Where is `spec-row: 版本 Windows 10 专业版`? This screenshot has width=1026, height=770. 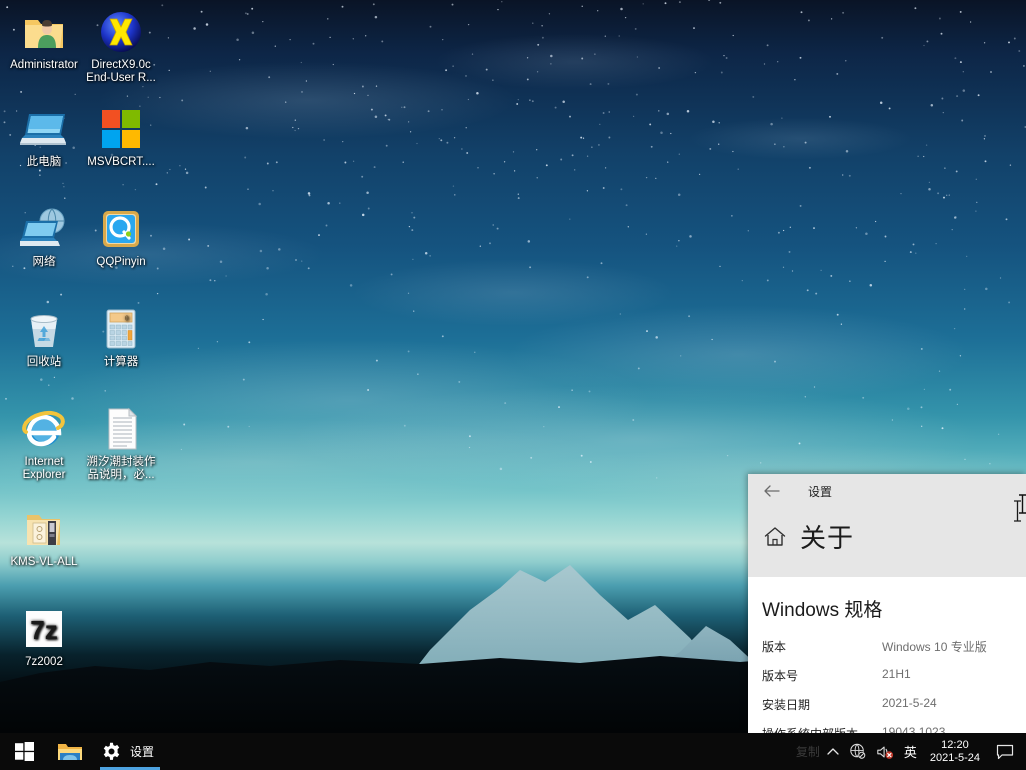 spec-row: 版本 Windows 10 专业版 is located at coordinates (894, 646).